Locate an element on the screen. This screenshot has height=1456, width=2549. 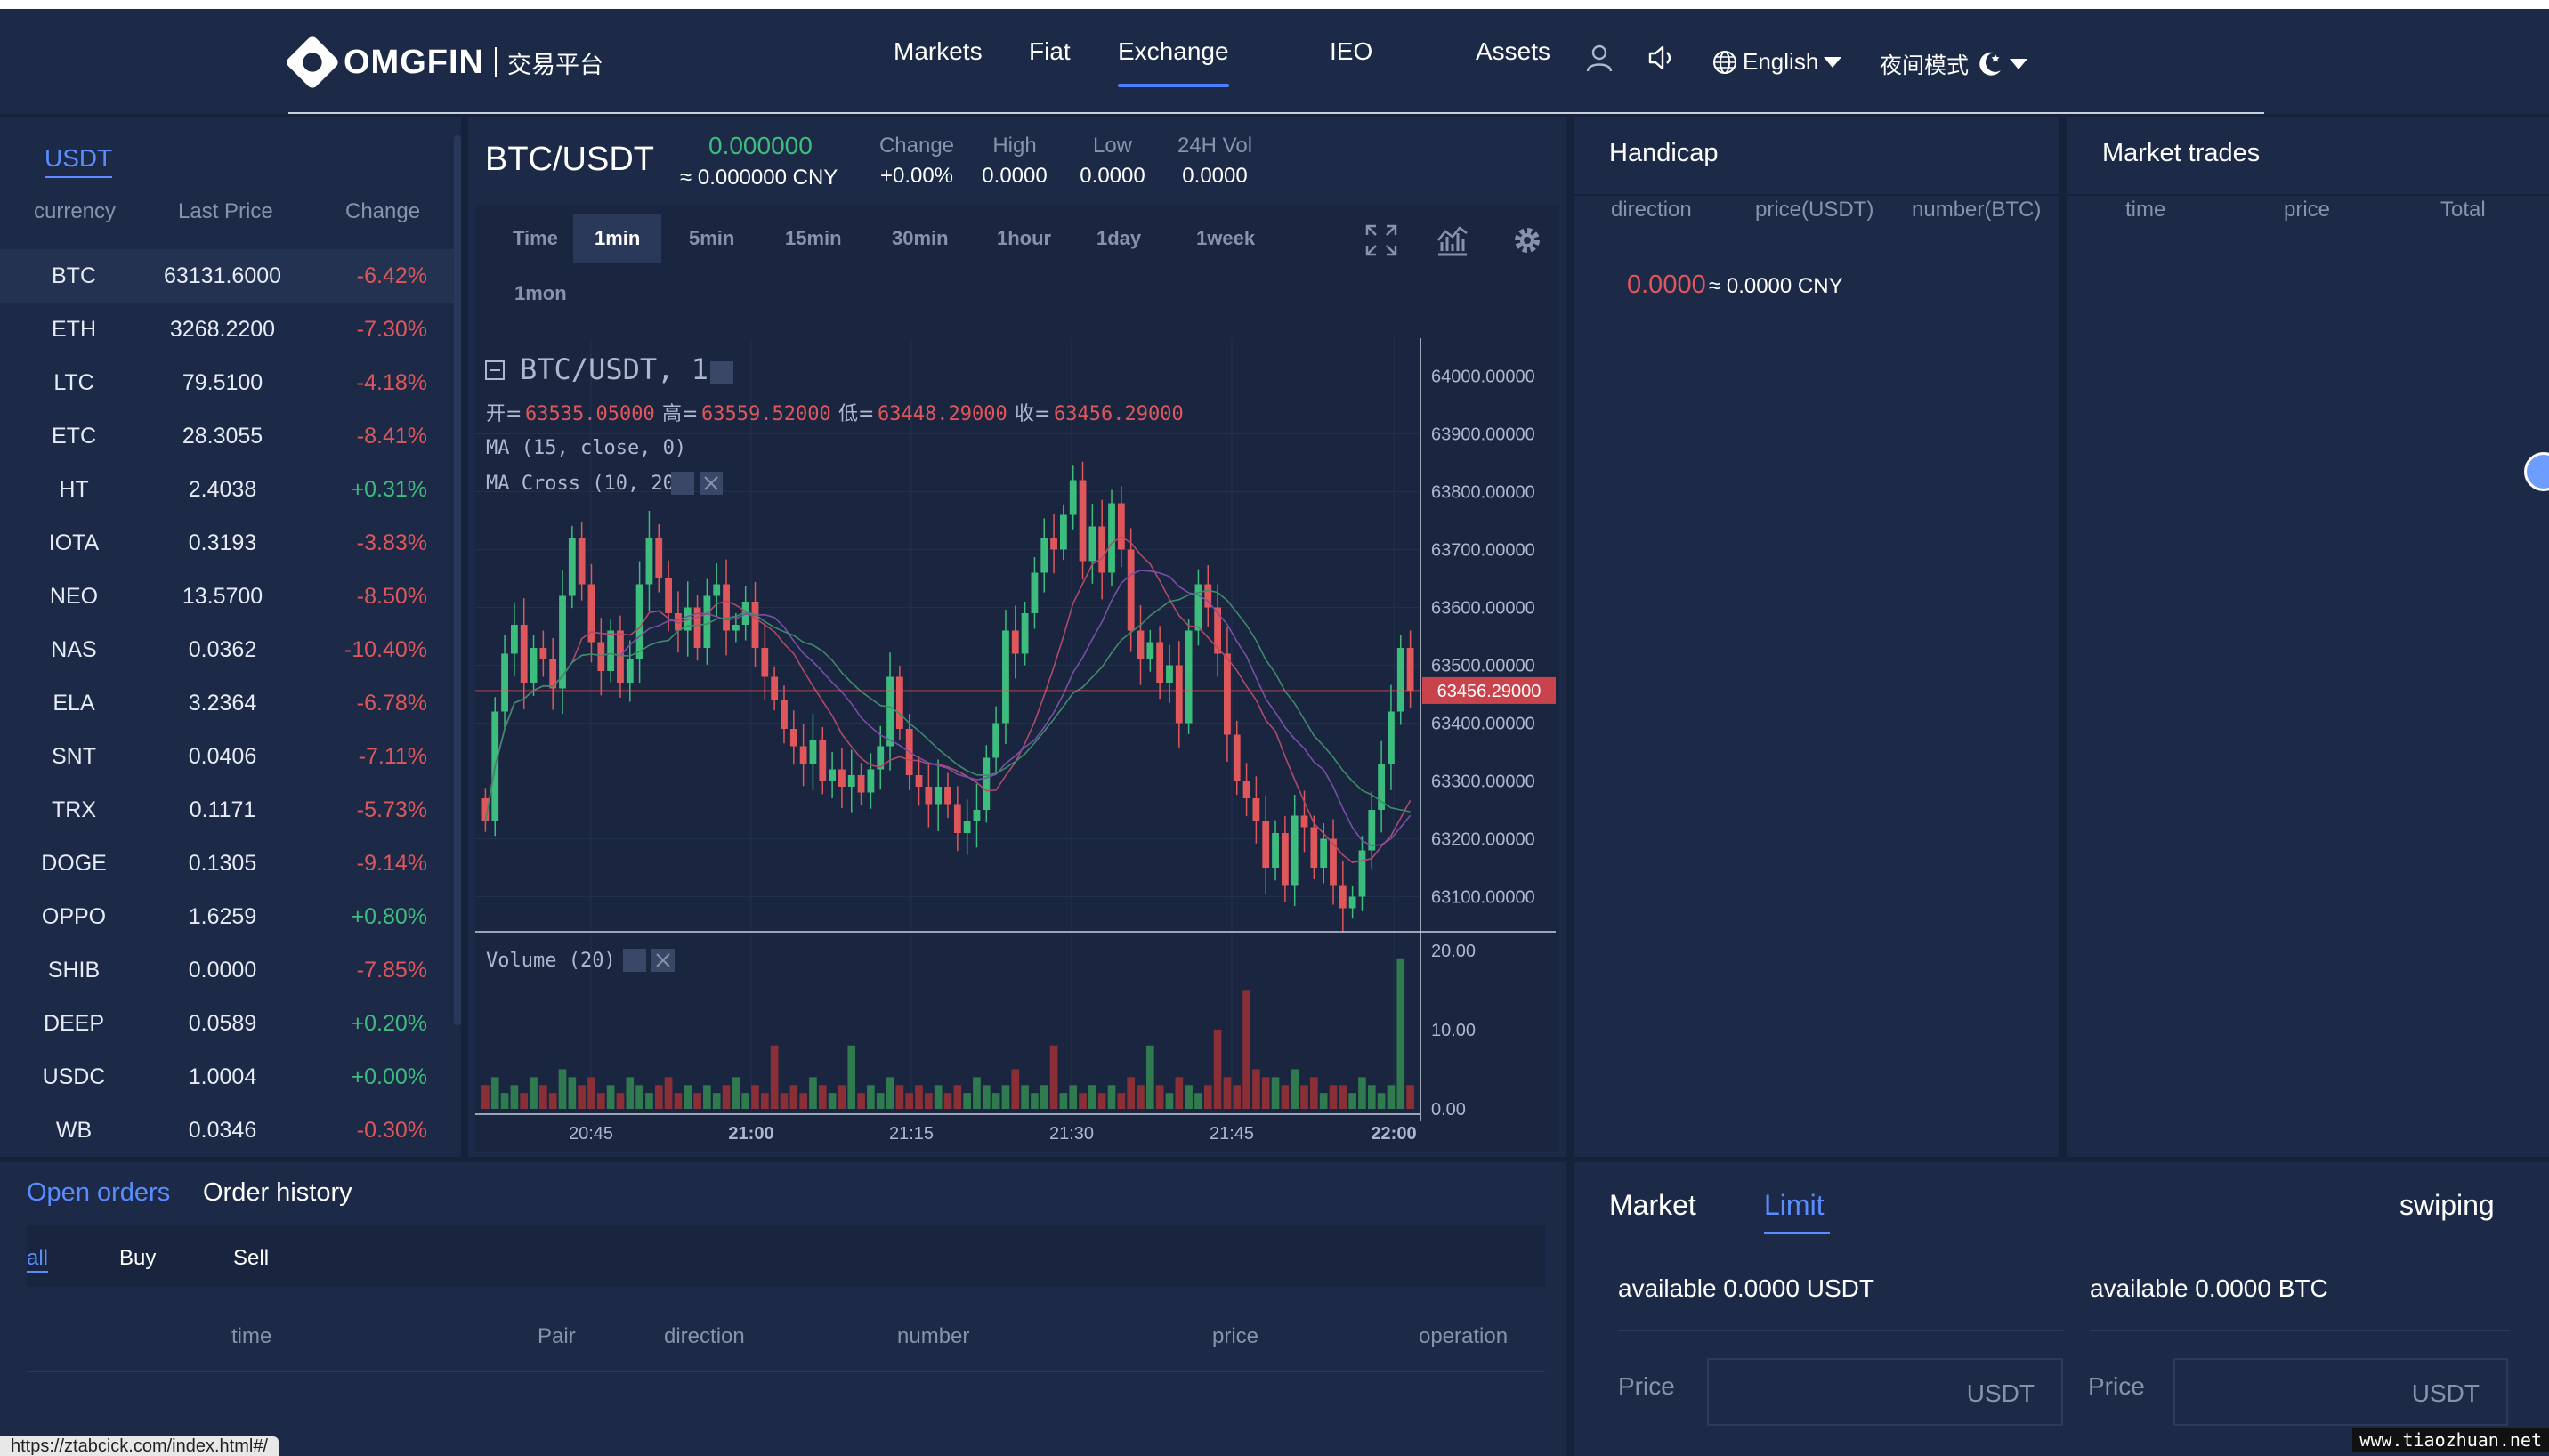
nav-ieo: IEO is located at coordinates (1351, 51).